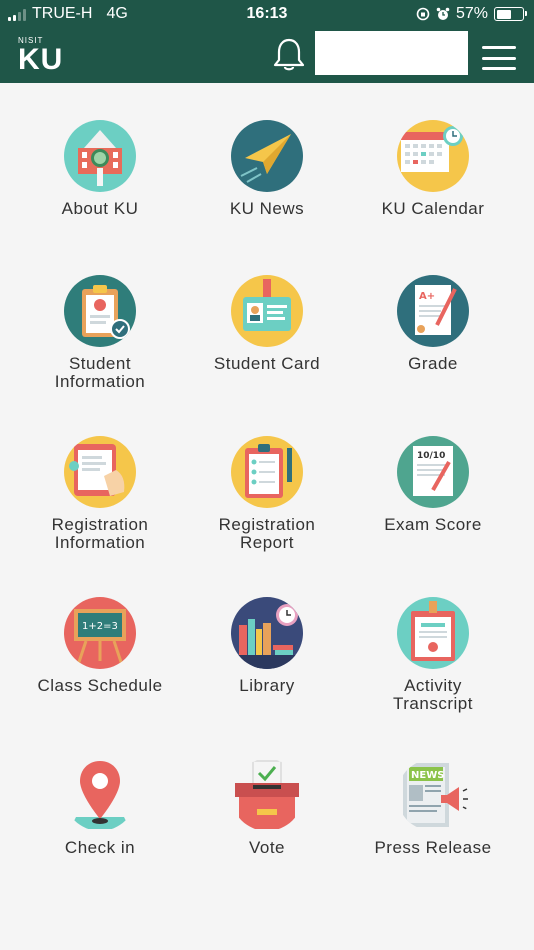 Image resolution: width=534 pixels, height=950 pixels. I want to click on menu-item-registration-information: Registration Information, so click(100, 494).